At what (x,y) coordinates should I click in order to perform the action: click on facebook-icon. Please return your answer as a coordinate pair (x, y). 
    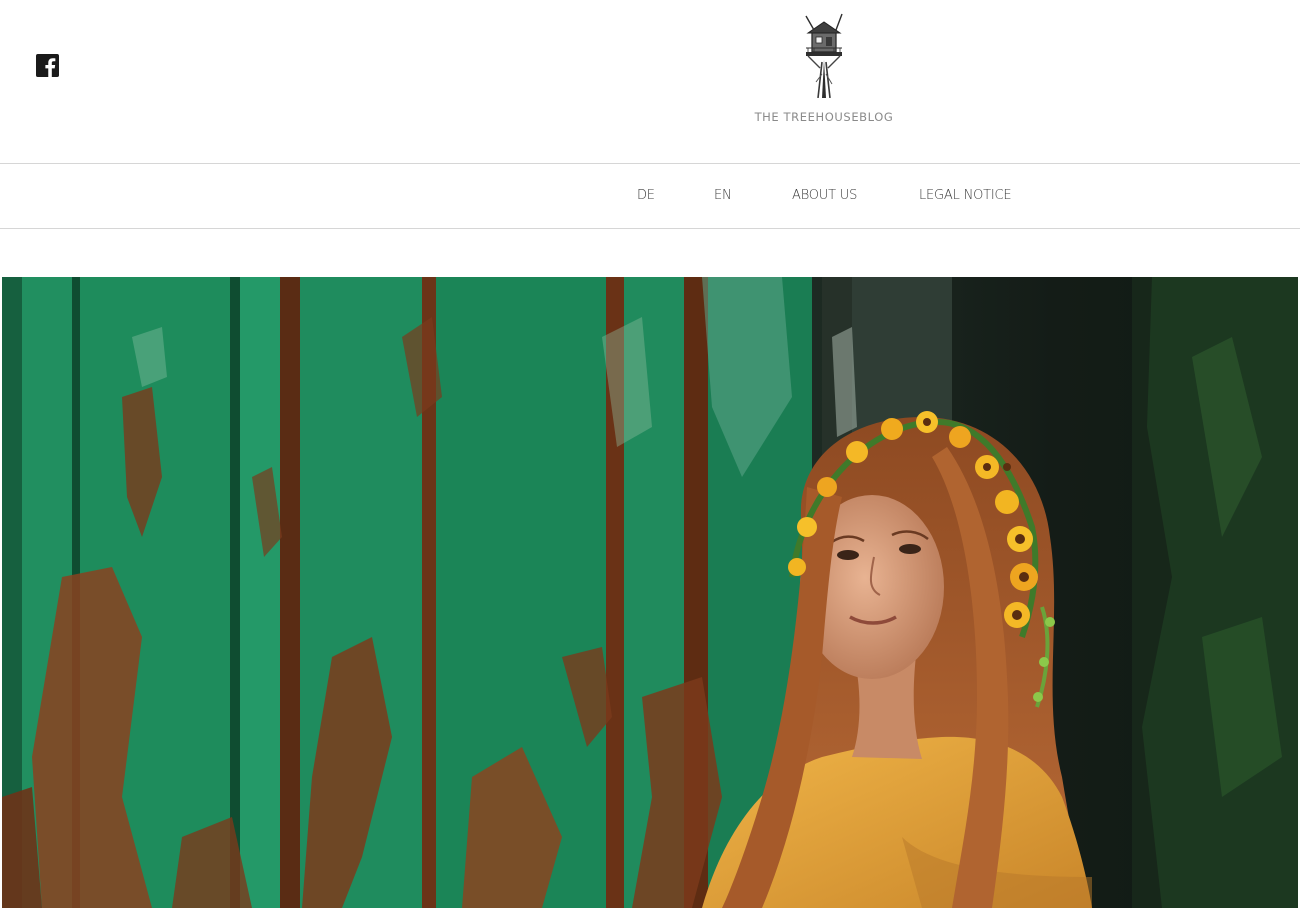
    Looking at the image, I should click on (47, 65).